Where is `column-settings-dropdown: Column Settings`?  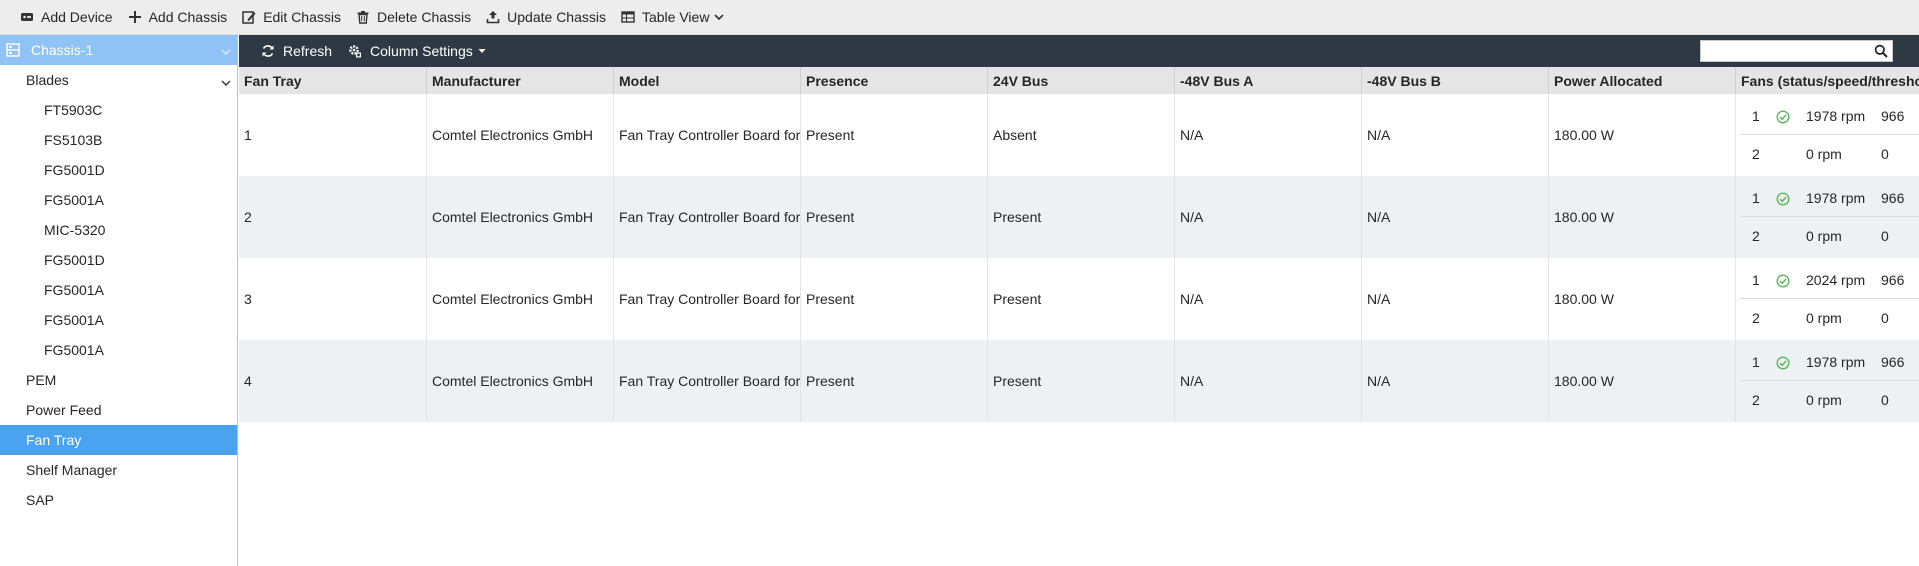
column-settings-dropdown: Column Settings is located at coordinates (417, 51).